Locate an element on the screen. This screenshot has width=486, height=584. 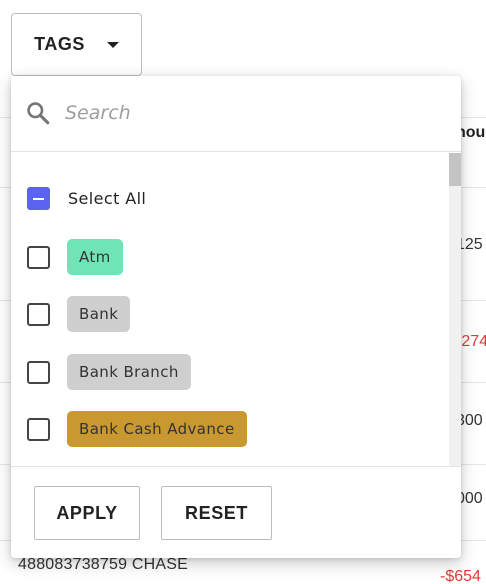
select-all-checkbox is located at coordinates (38, 198).